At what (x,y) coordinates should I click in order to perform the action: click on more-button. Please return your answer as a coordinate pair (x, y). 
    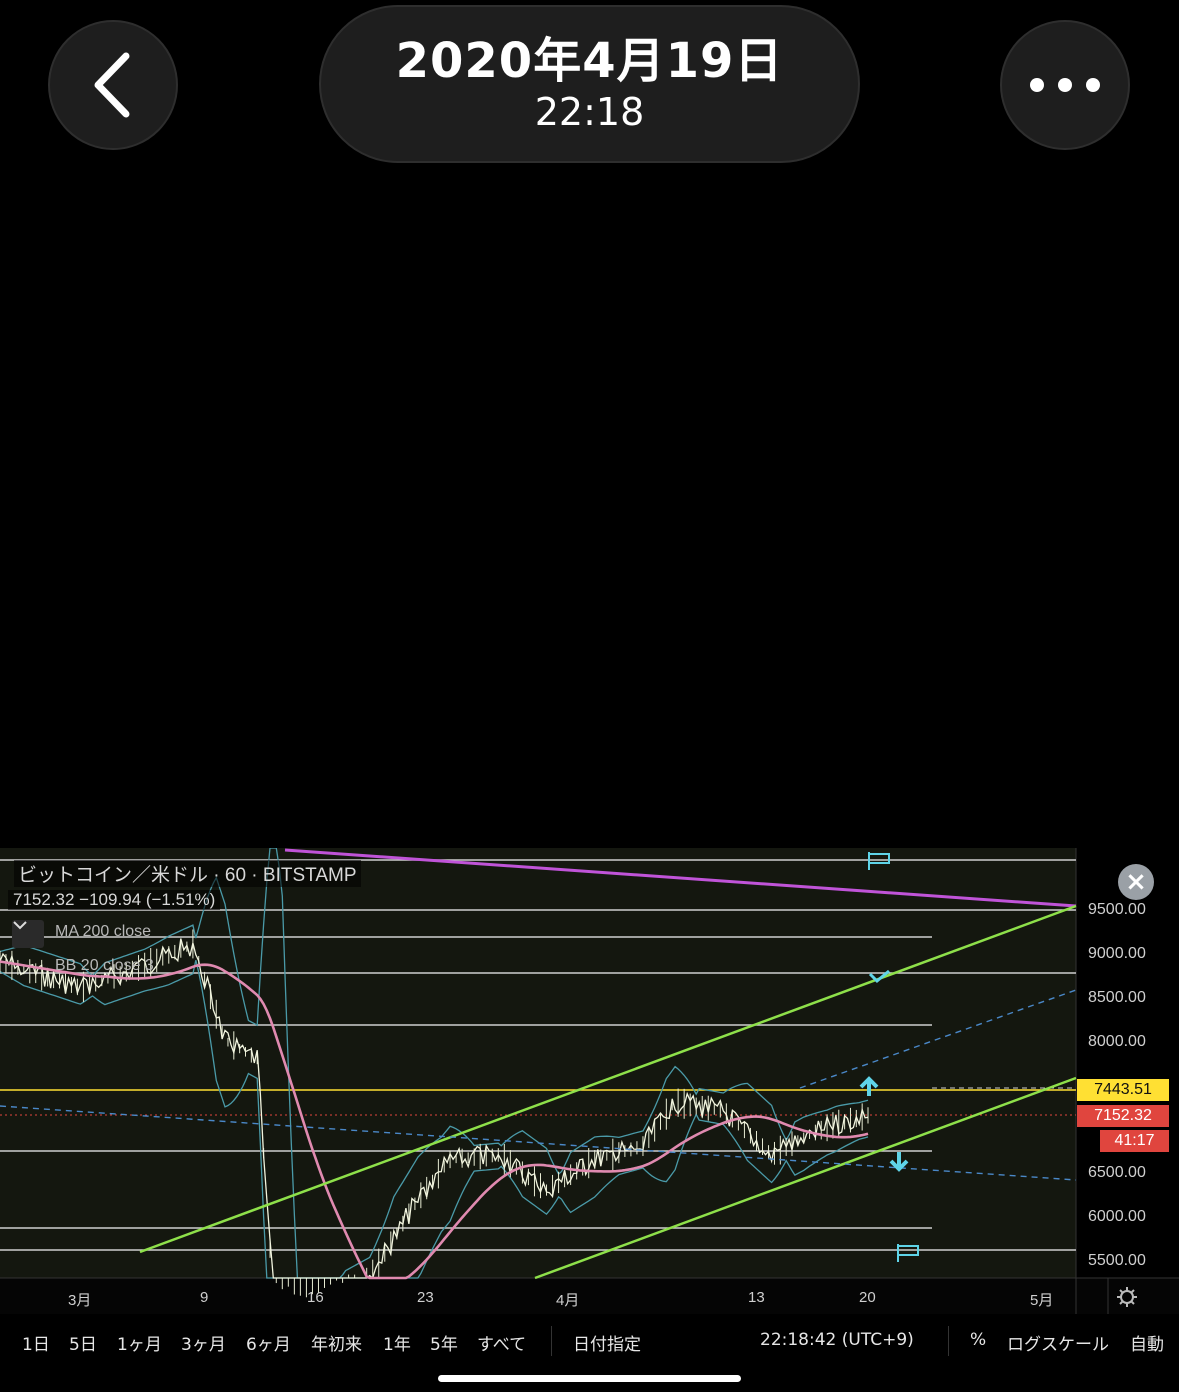
    Looking at the image, I should click on (1065, 85).